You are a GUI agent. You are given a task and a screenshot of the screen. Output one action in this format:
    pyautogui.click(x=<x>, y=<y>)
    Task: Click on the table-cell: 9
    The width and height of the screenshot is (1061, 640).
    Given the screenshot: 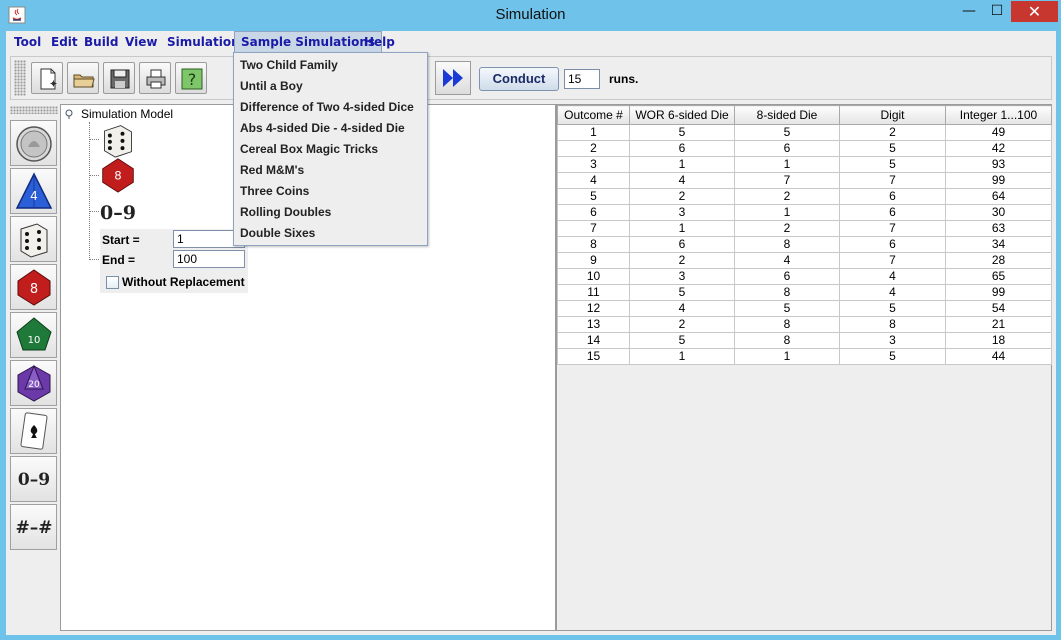 What is the action you would take?
    pyautogui.click(x=593, y=260)
    